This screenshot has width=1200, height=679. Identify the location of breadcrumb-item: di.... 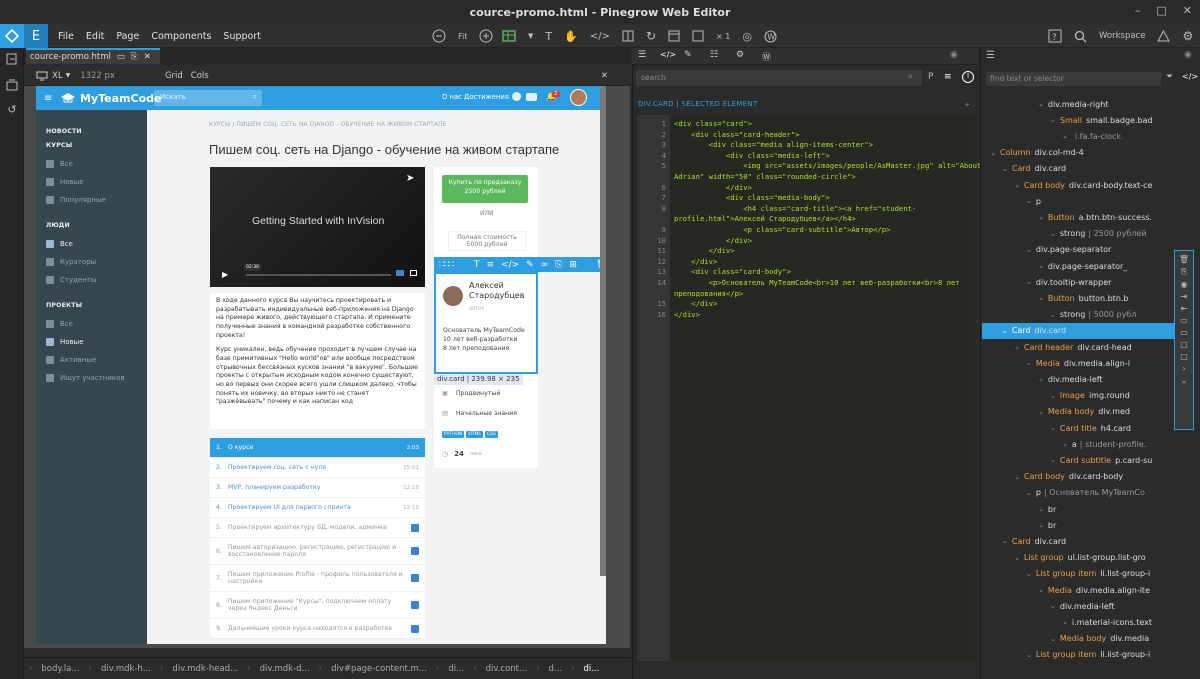
(591, 669).